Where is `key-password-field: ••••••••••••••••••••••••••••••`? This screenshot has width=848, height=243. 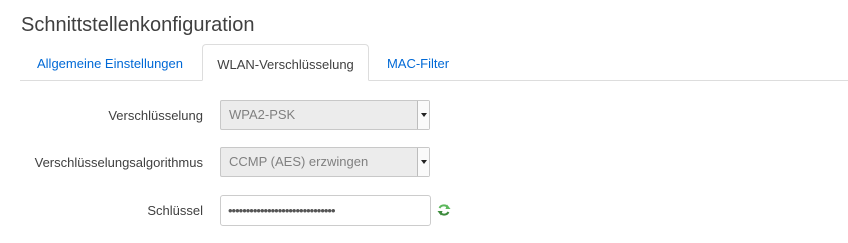 key-password-field: •••••••••••••••••••••••••••••• is located at coordinates (325, 210).